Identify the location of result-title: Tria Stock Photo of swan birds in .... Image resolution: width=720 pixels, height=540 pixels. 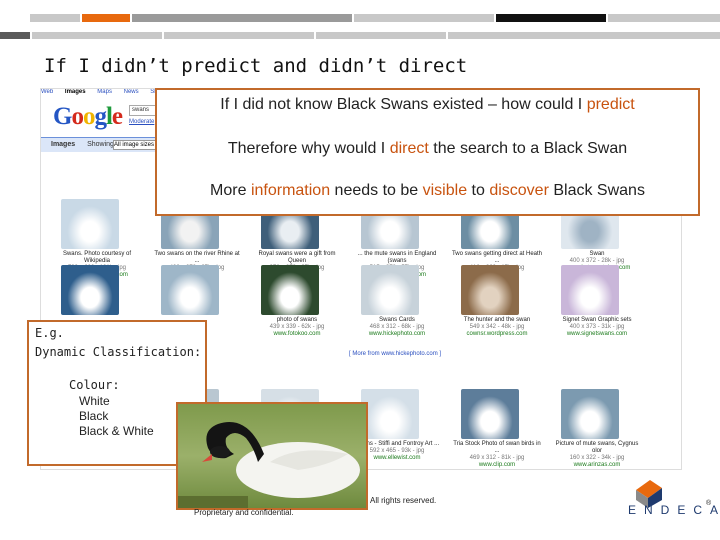
(497, 448).